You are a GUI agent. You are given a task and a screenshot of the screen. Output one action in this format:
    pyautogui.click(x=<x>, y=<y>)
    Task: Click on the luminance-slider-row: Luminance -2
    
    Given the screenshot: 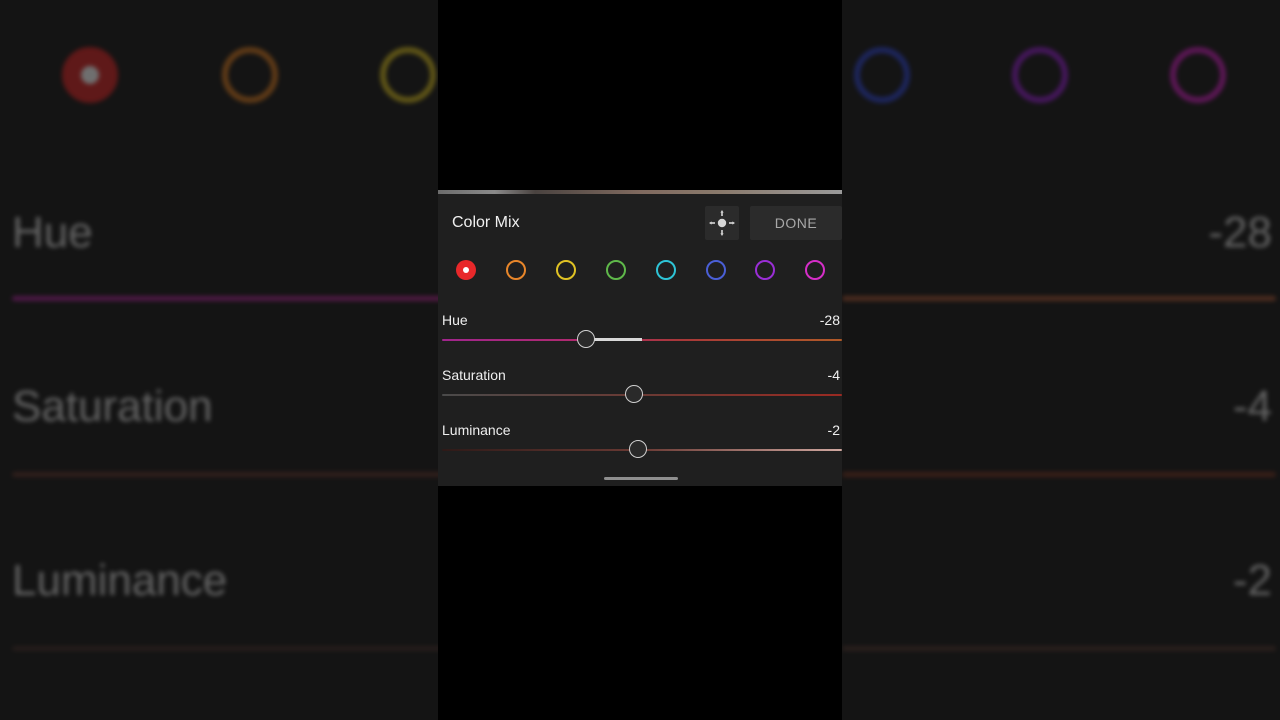 What is the action you would take?
    pyautogui.click(x=642, y=445)
    